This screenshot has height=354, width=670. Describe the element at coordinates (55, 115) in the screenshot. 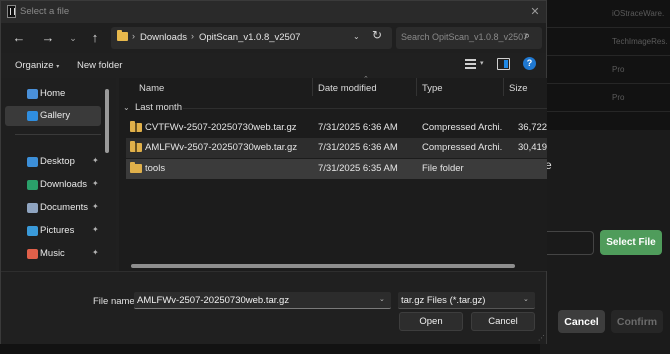

I see `sidebar-item-label: Gallery` at that location.